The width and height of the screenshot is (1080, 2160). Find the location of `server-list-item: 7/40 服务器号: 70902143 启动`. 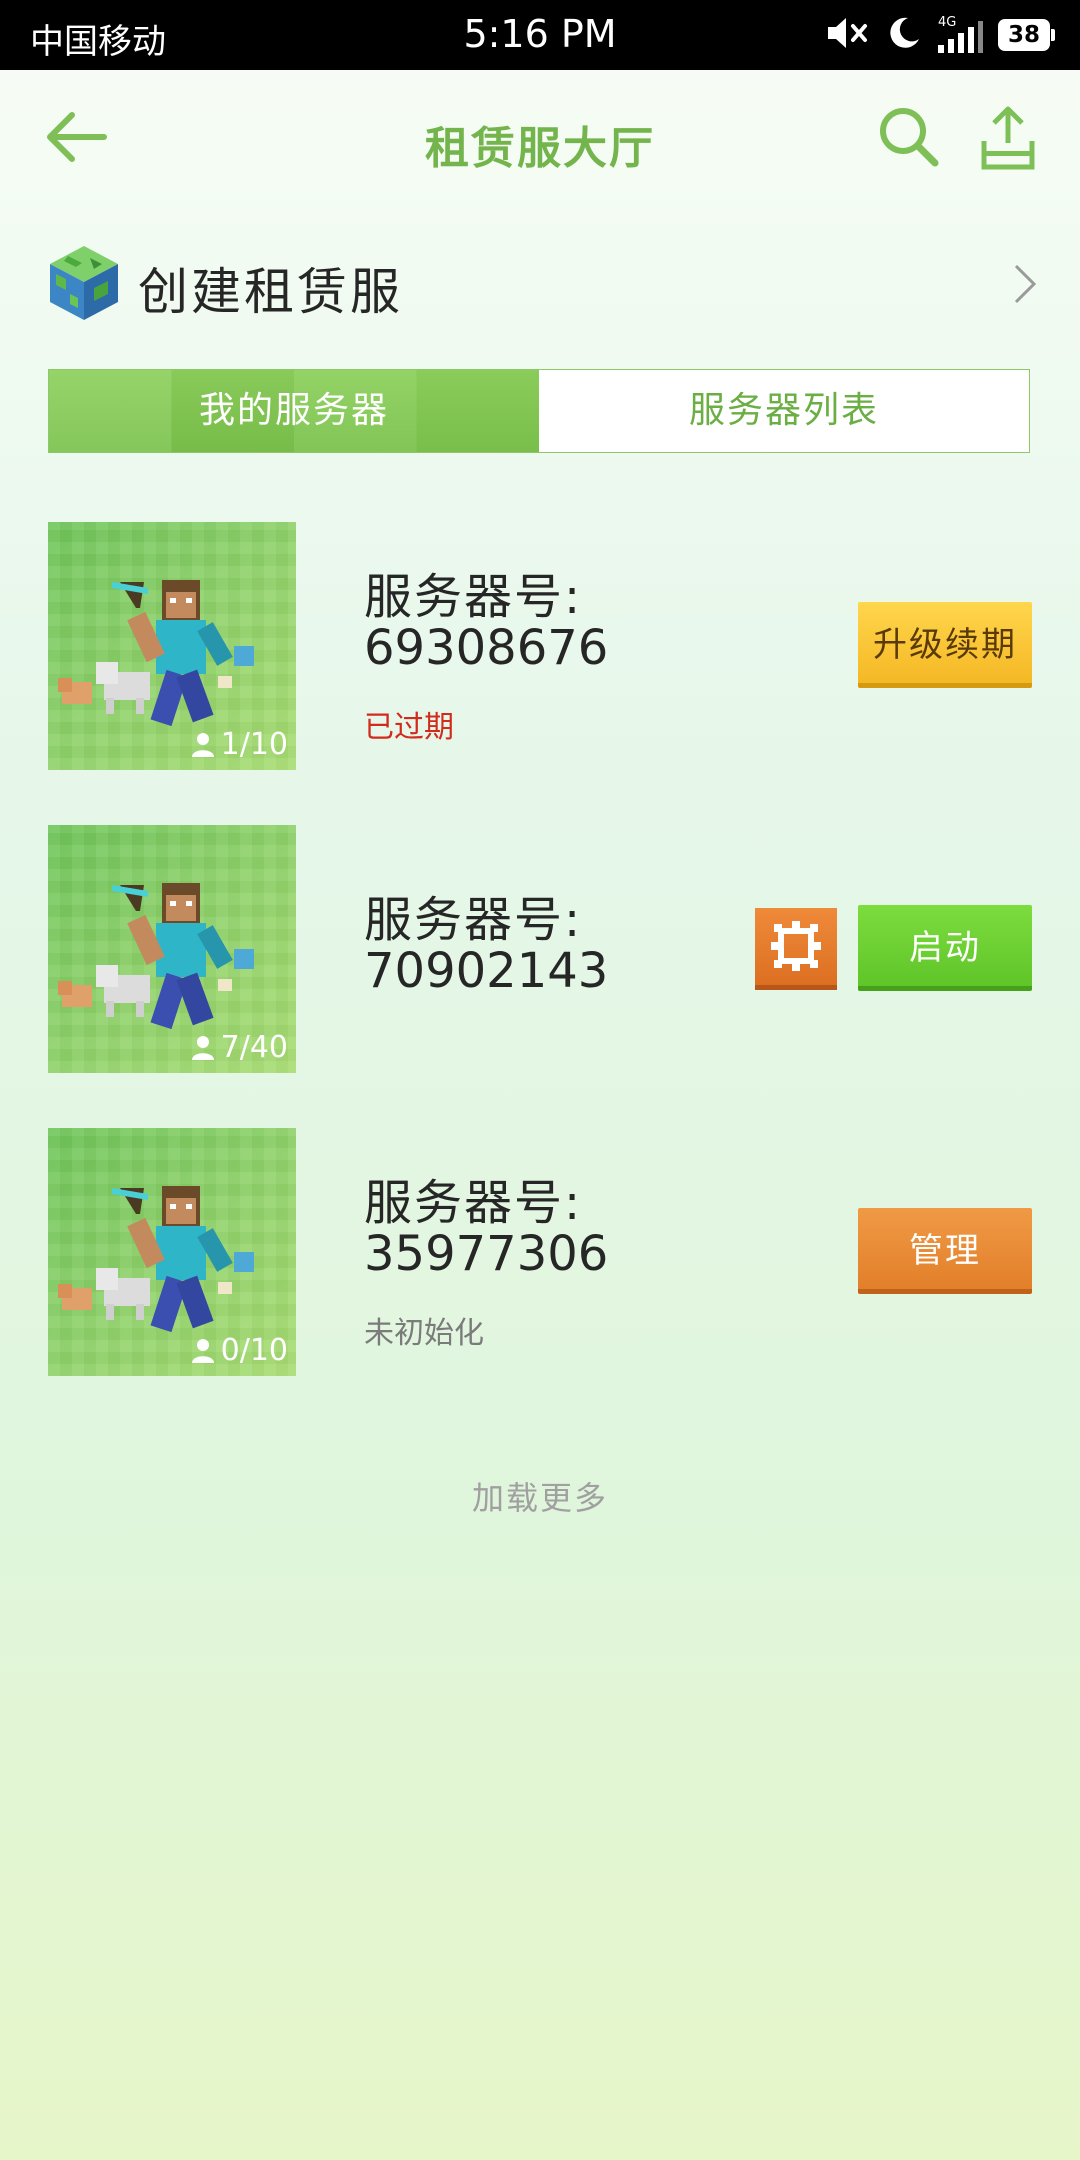

server-list-item: 7/40 服务器号: 70902143 启动 is located at coordinates (543, 950).